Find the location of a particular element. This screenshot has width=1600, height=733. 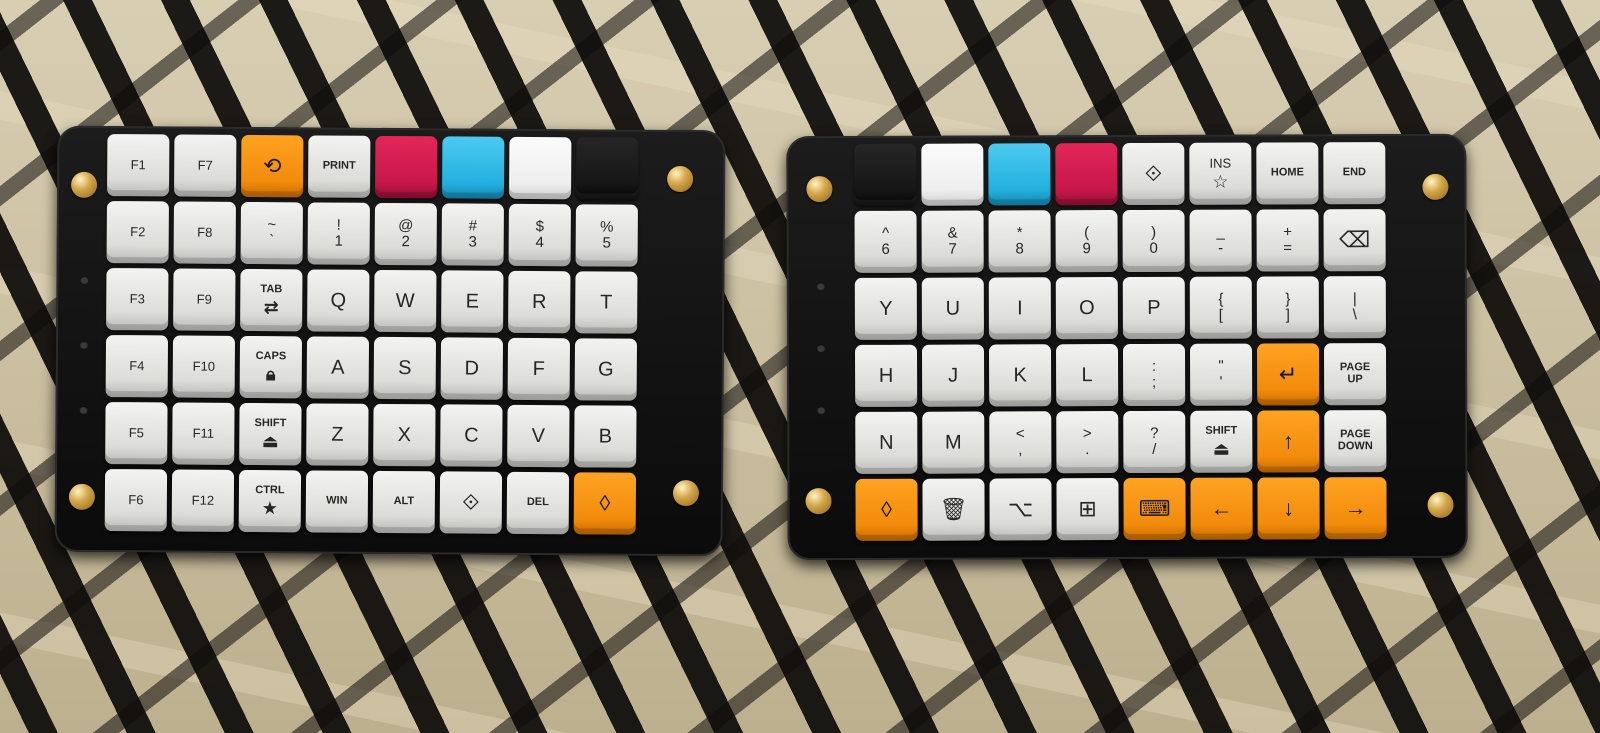

left-key-print: PRINT is located at coordinates (339, 166).